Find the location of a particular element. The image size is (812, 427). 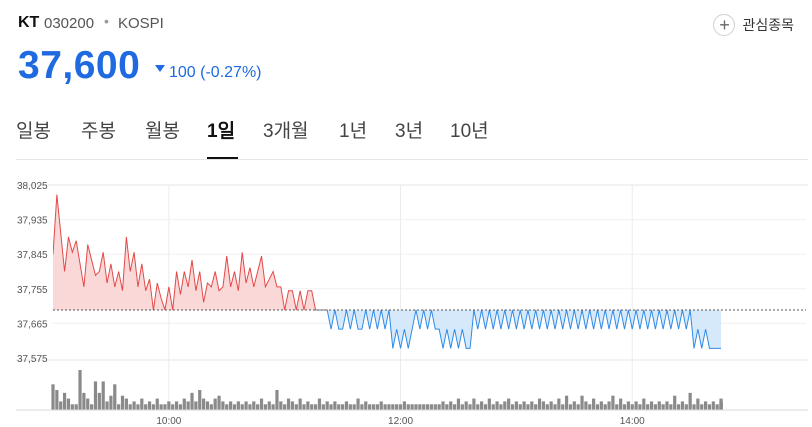

y-tick-label: 37,935 is located at coordinates (32, 221).